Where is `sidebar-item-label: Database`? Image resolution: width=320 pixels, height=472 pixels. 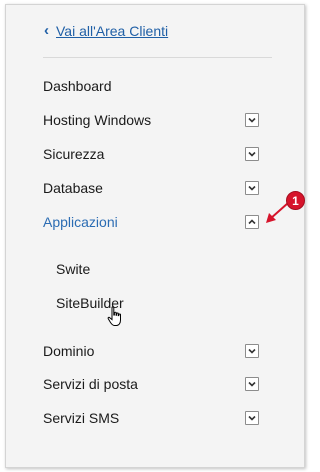 sidebar-item-label: Database is located at coordinates (73, 188).